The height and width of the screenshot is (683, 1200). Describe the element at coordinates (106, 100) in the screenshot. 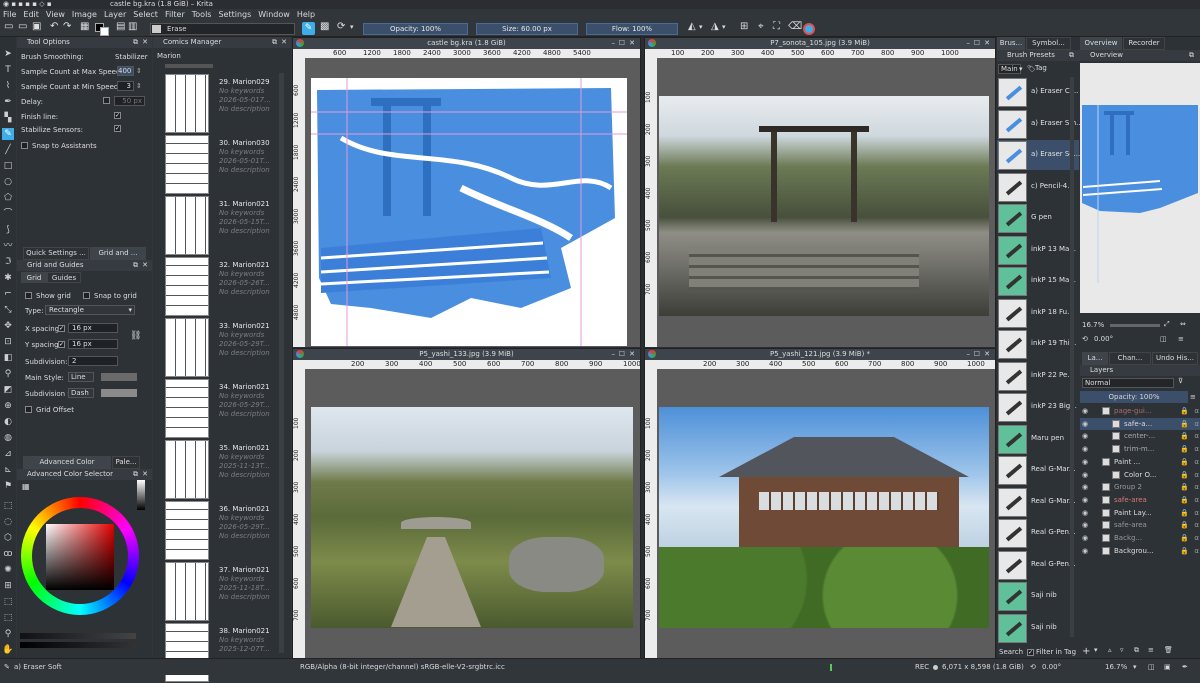

I see `delay-checkbox` at that location.